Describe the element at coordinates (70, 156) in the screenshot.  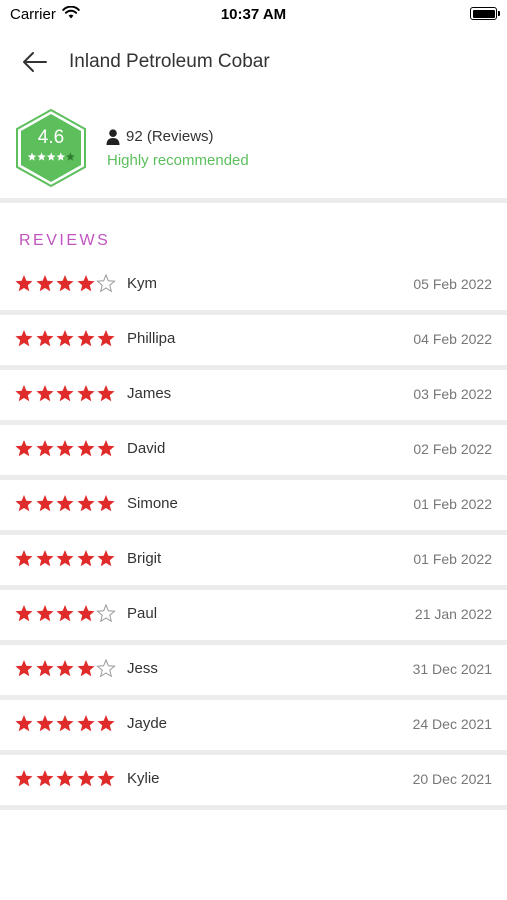
I see `badge-star-empty-icon` at that location.